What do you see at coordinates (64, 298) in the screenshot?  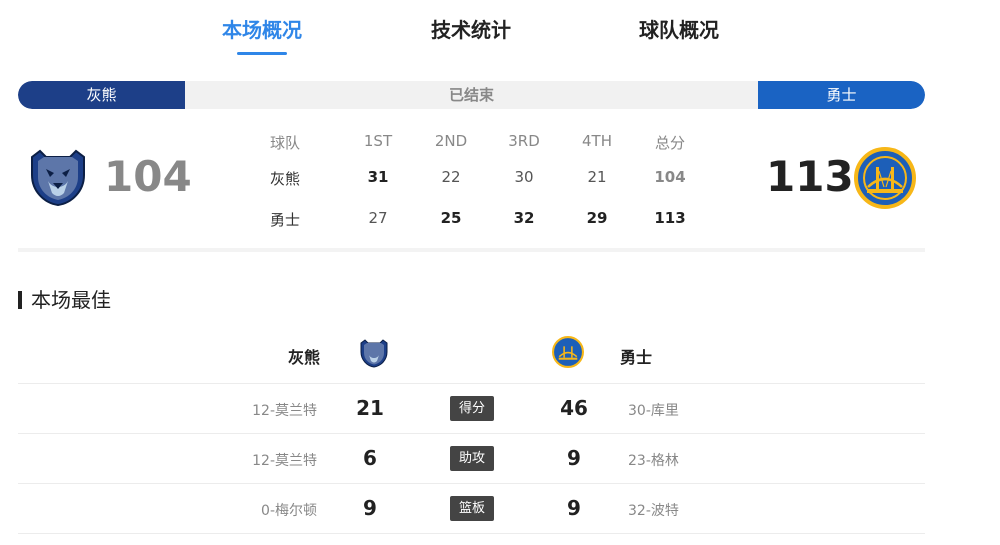 I see `best-players-heading: 本场最佳` at bounding box center [64, 298].